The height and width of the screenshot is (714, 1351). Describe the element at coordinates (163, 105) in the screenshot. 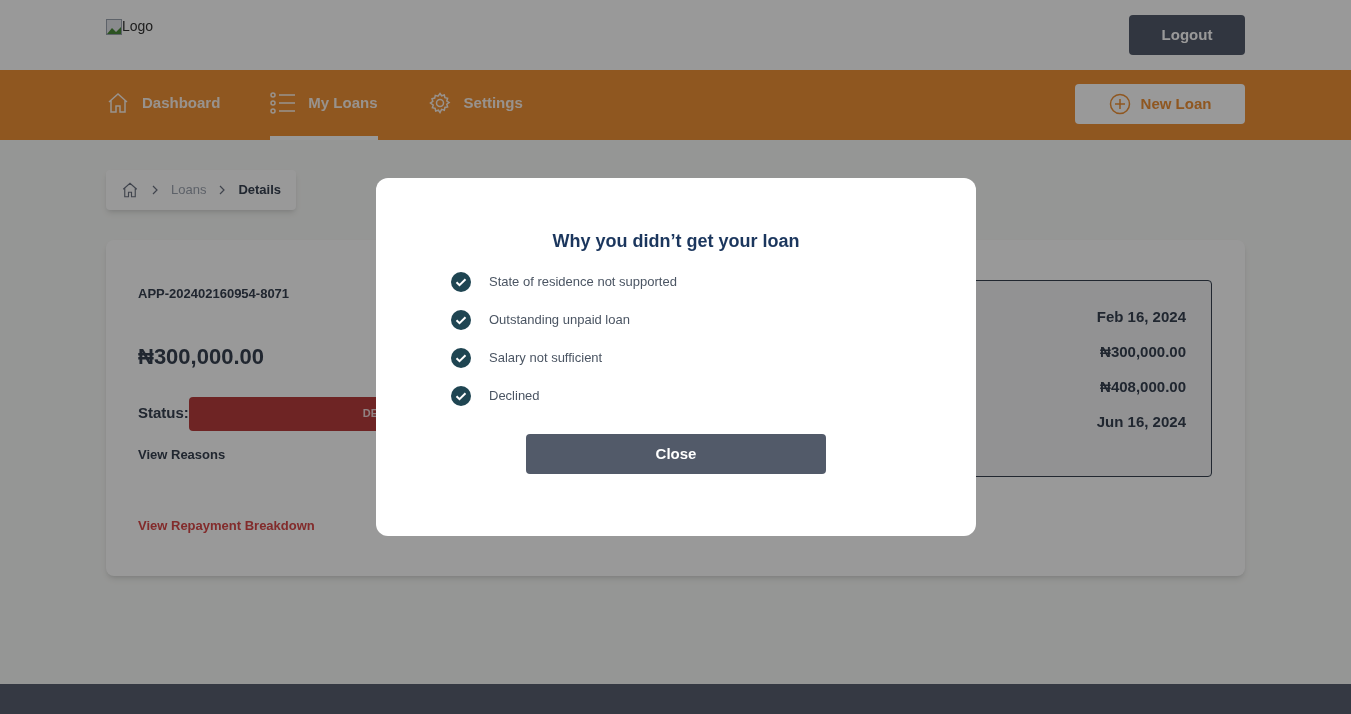

I see `nav-tab: Dashboard` at that location.